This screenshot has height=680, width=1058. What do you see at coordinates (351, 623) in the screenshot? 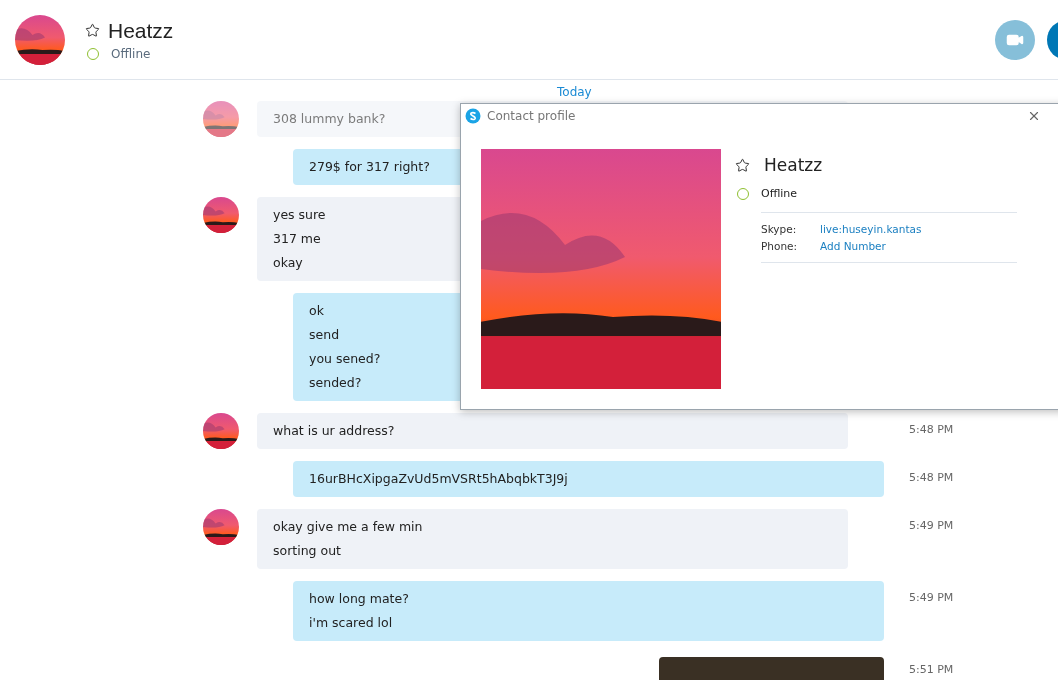
I see `message-text: i'm scared lol` at bounding box center [351, 623].